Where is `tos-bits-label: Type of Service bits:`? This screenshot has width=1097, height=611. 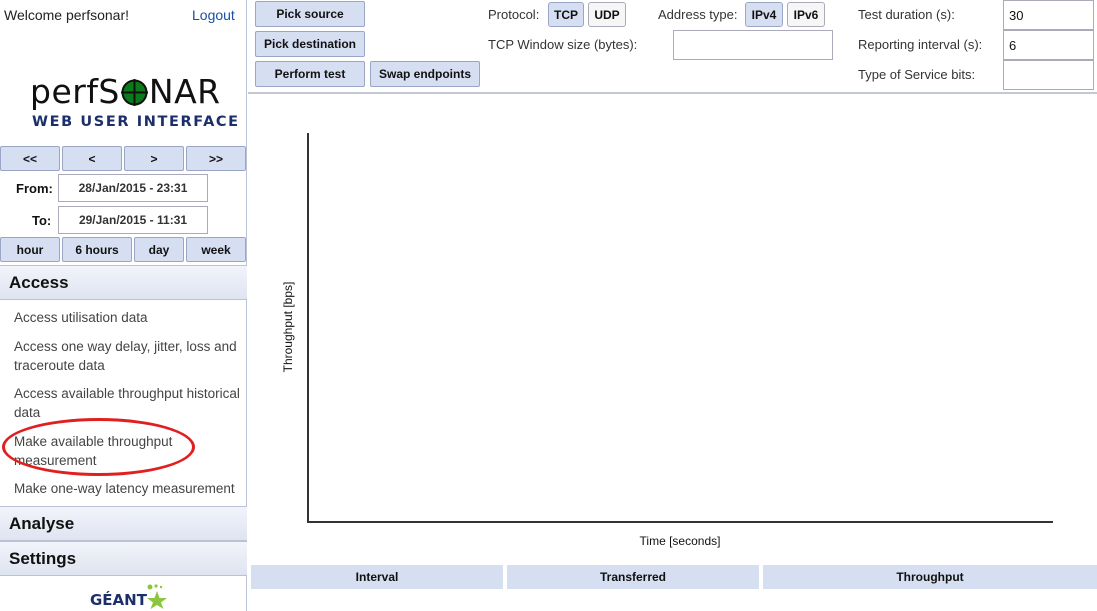 tos-bits-label: Type of Service bits: is located at coordinates (917, 74).